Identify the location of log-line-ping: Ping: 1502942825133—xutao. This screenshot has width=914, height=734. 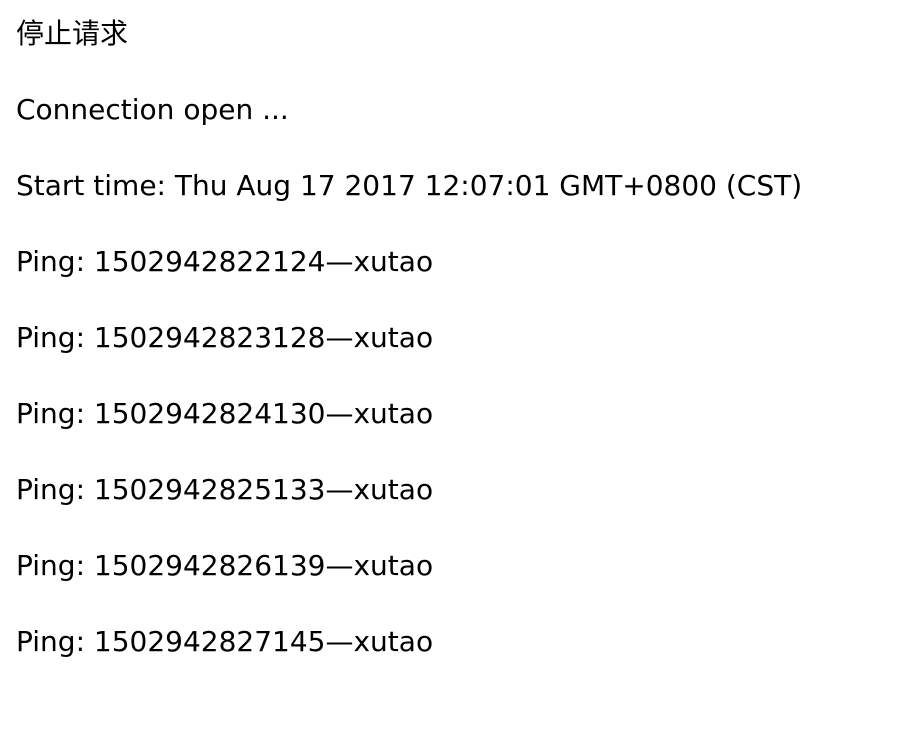
(225, 489).